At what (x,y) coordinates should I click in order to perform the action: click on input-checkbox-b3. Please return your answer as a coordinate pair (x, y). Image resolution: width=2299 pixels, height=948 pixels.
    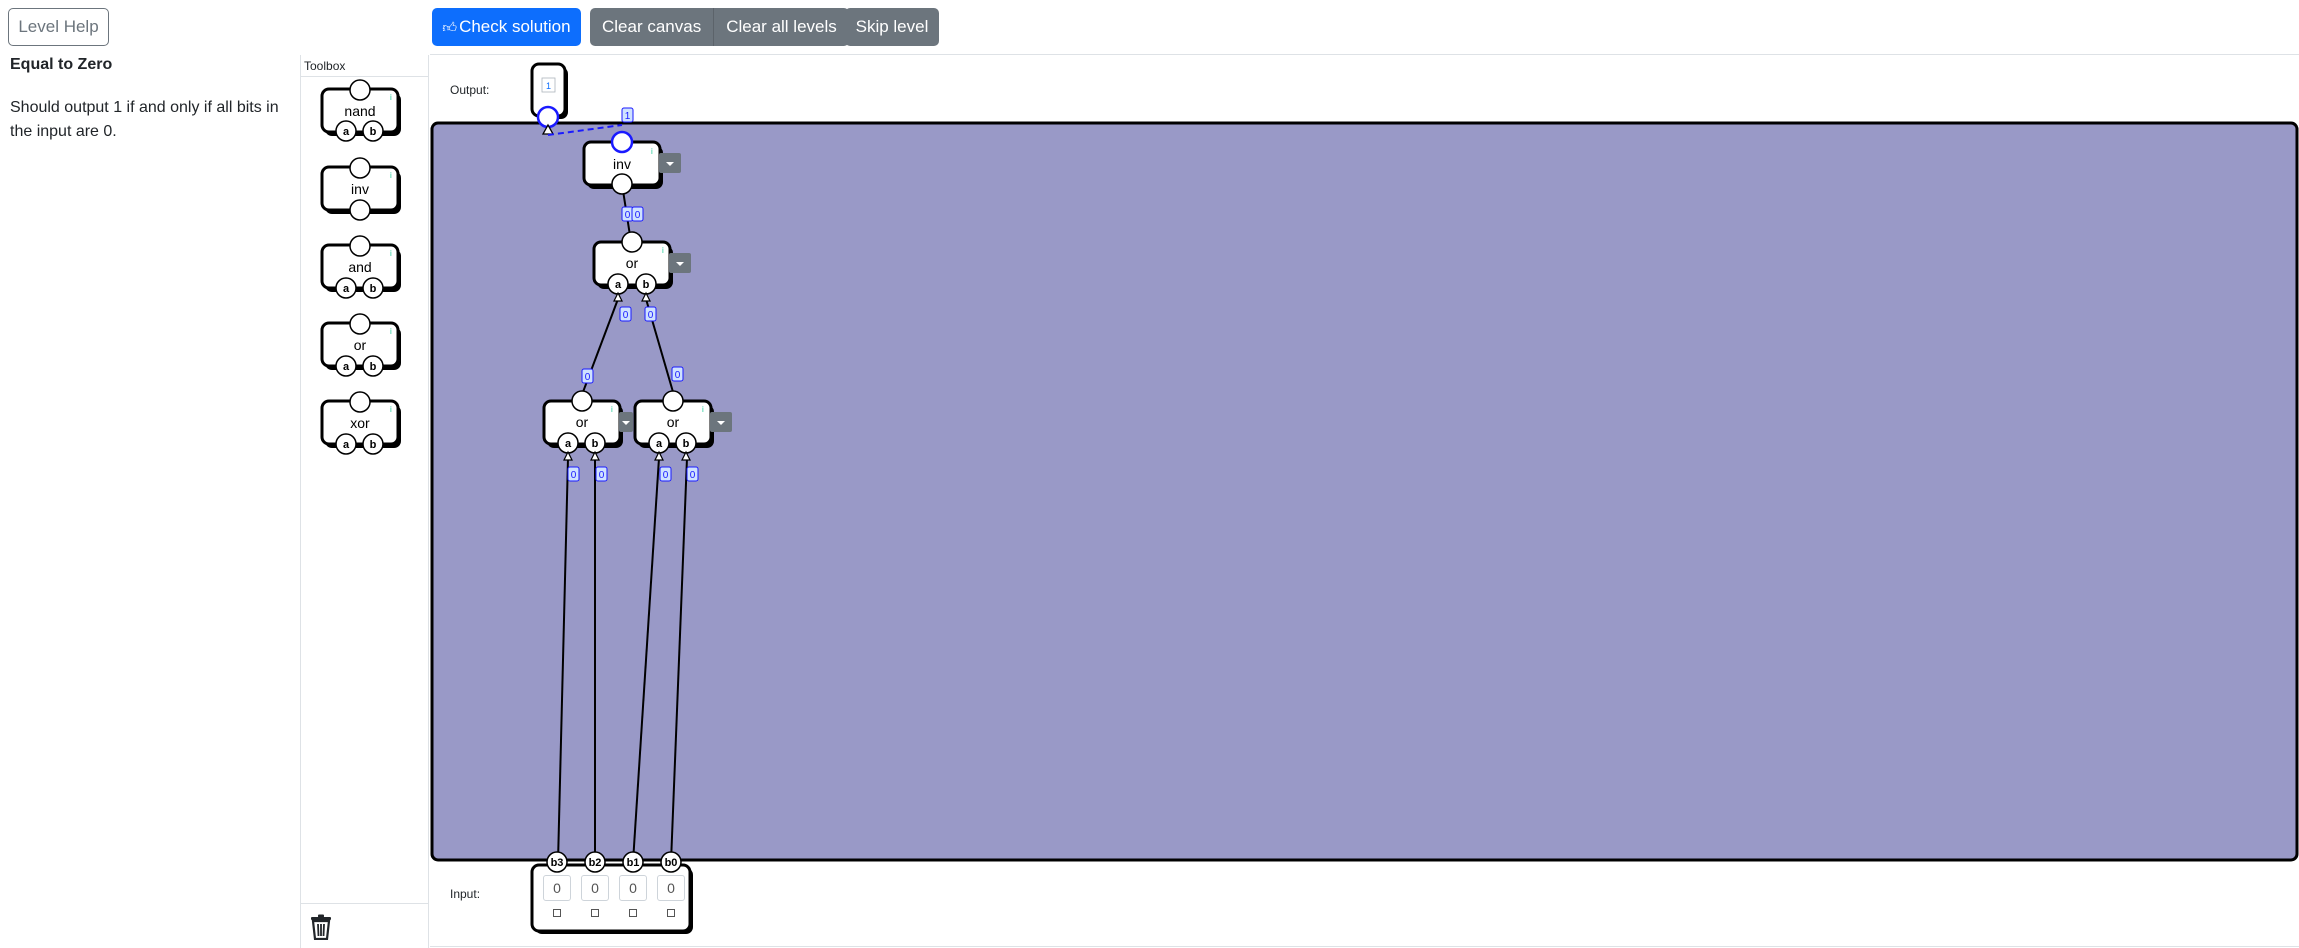
    Looking at the image, I should click on (557, 913).